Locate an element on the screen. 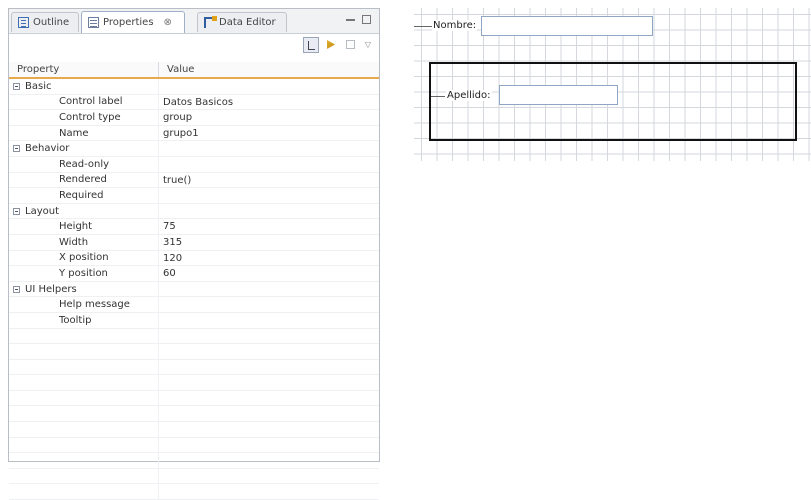  table-row: Name grupo1 is located at coordinates (194, 133).